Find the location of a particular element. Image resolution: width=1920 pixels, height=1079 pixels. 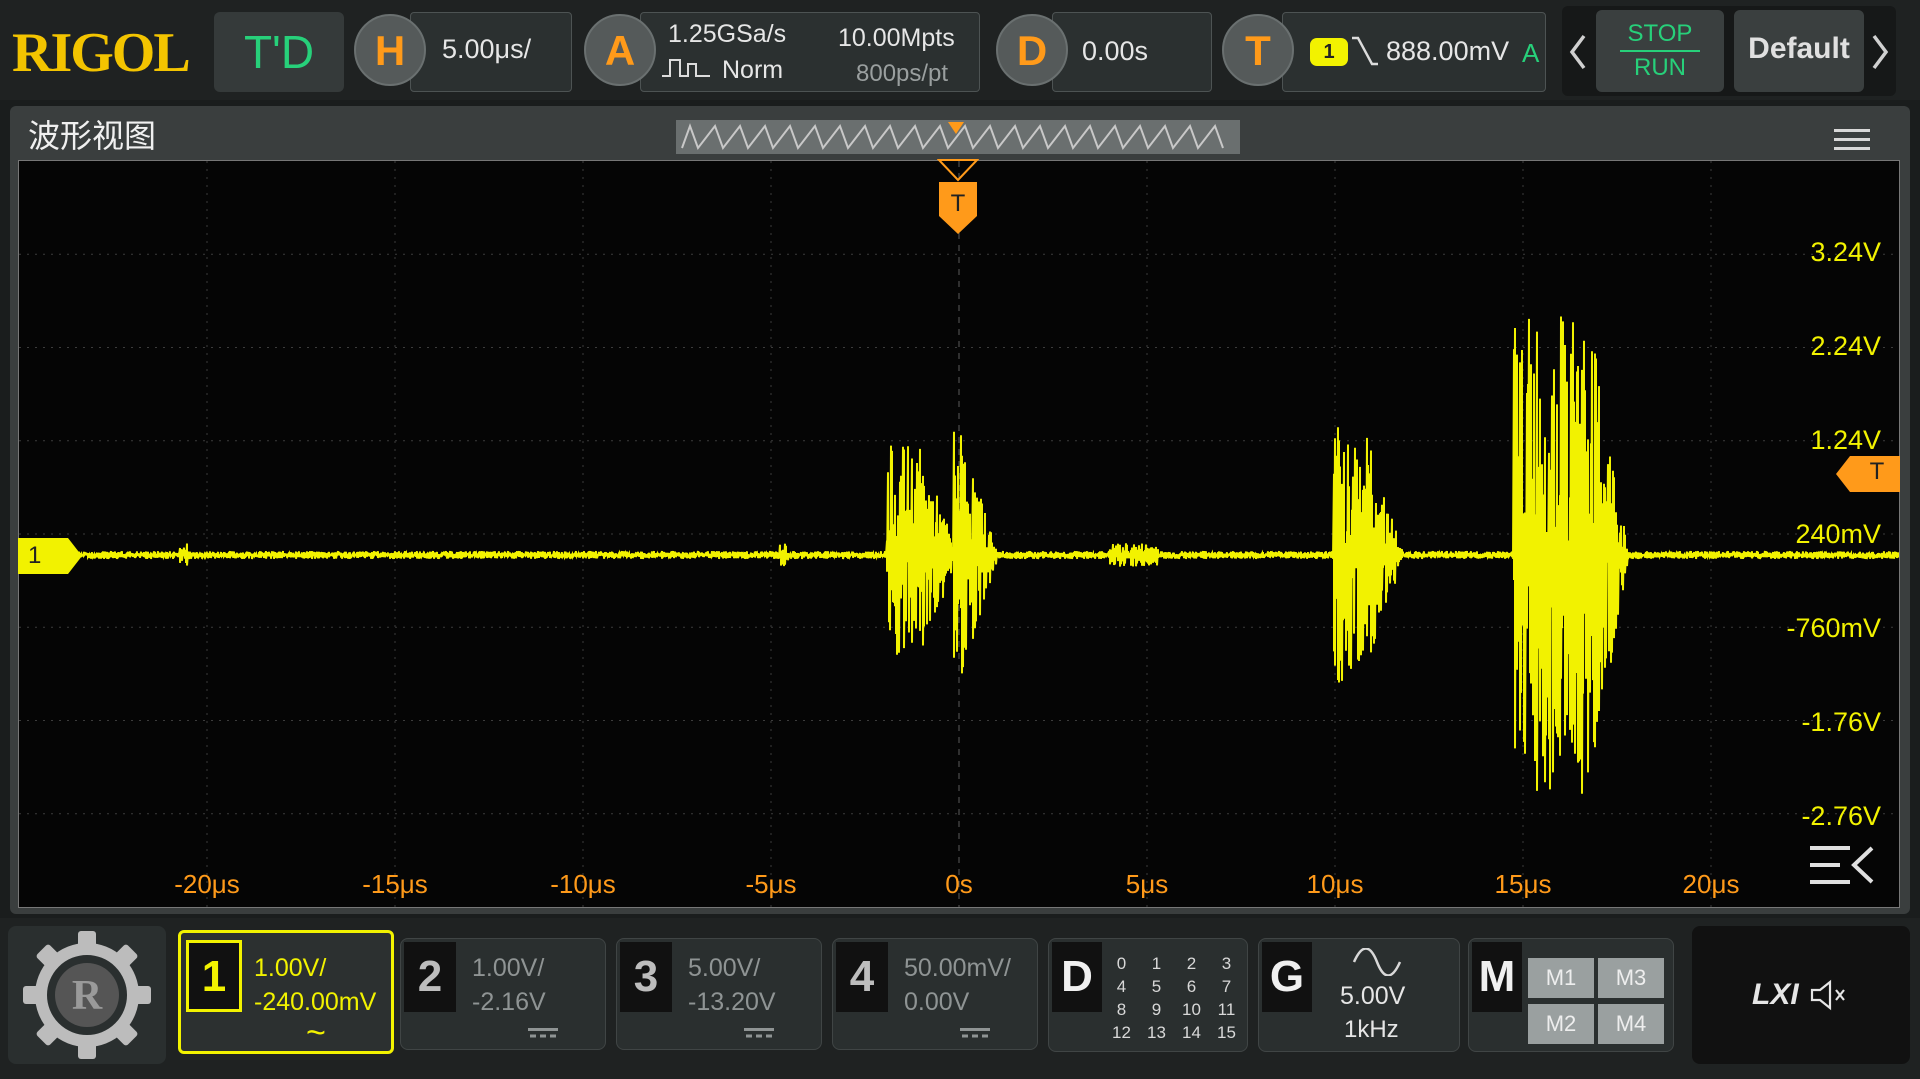

stop-label: STOP is located at coordinates (1660, 33).